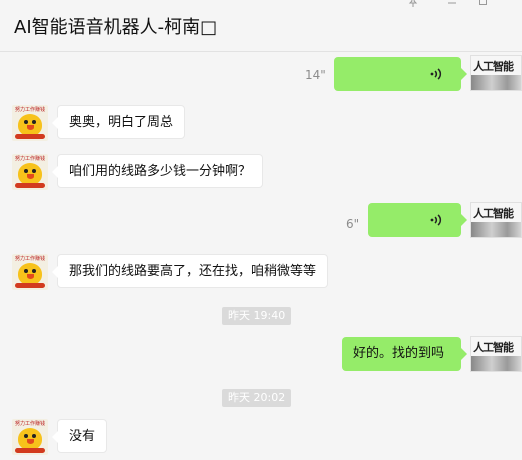 The image size is (522, 460). Describe the element at coordinates (404, 354) in the screenshot. I see `text-message-bubble: 好的。找的到吗` at that location.